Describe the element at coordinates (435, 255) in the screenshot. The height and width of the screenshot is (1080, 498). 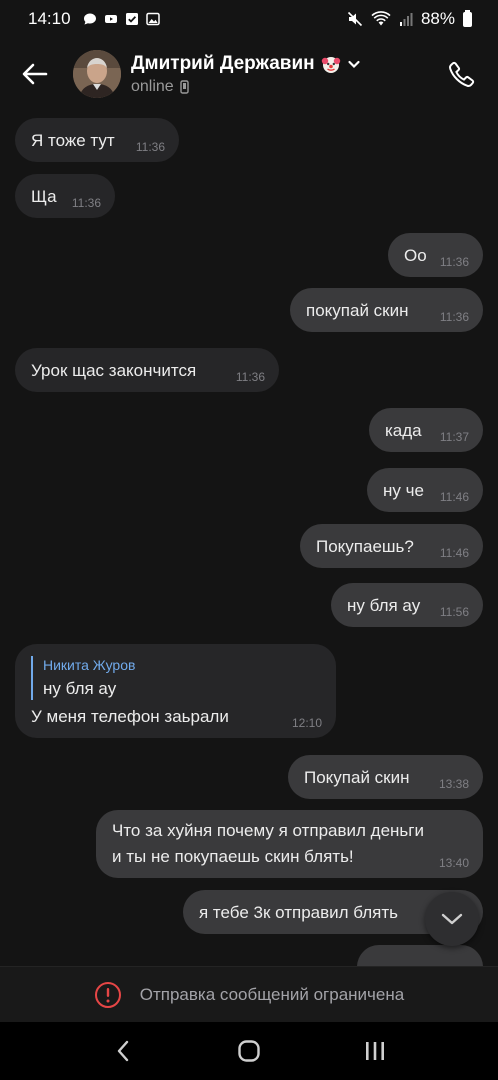
I see `message-bubble-outgoing: Оо 11:36` at that location.